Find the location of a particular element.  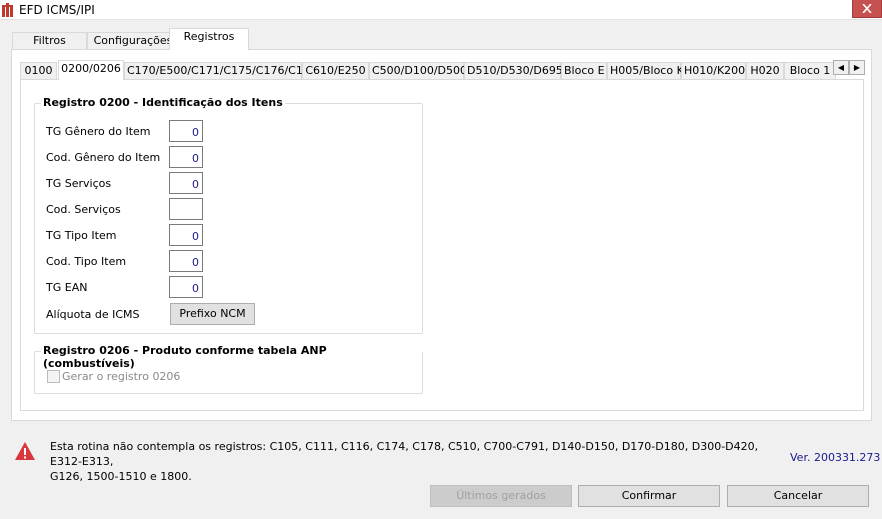

tab-scroll-left-button: ◀ is located at coordinates (841, 67).